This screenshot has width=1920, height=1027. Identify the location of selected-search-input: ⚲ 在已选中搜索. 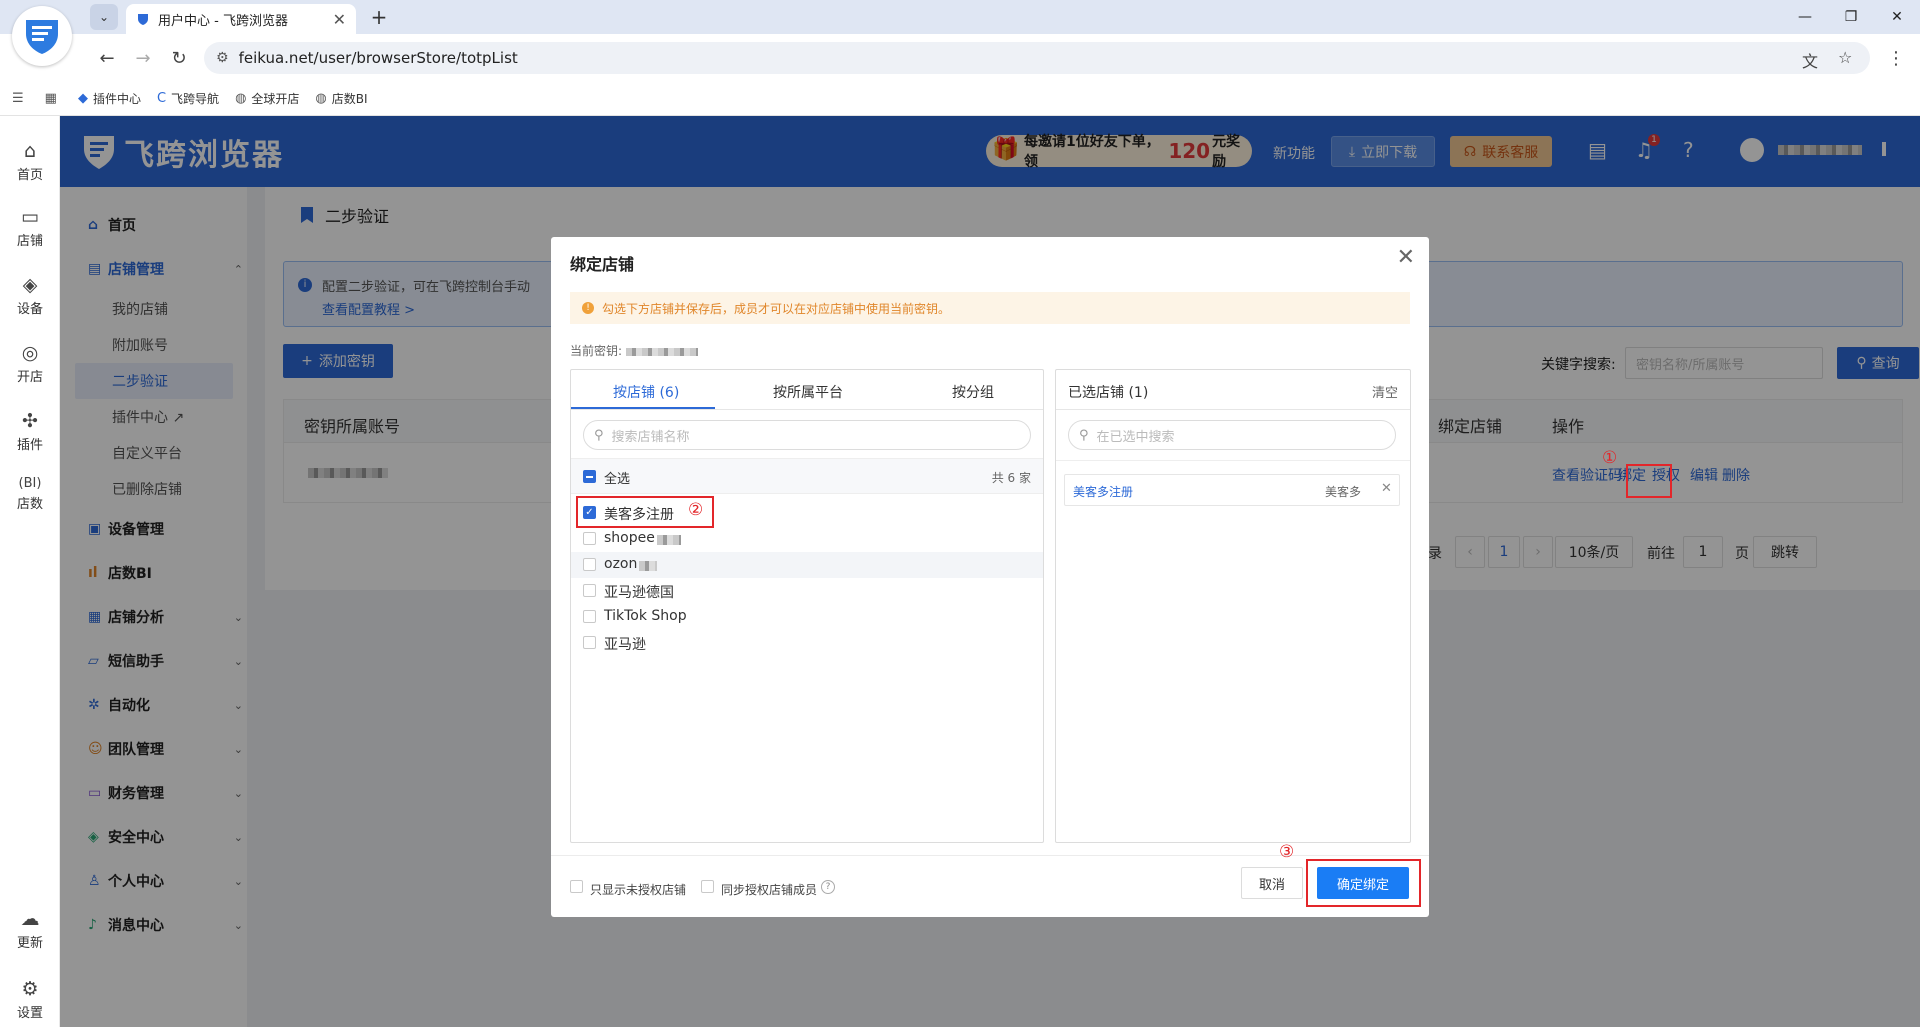
(1232, 435).